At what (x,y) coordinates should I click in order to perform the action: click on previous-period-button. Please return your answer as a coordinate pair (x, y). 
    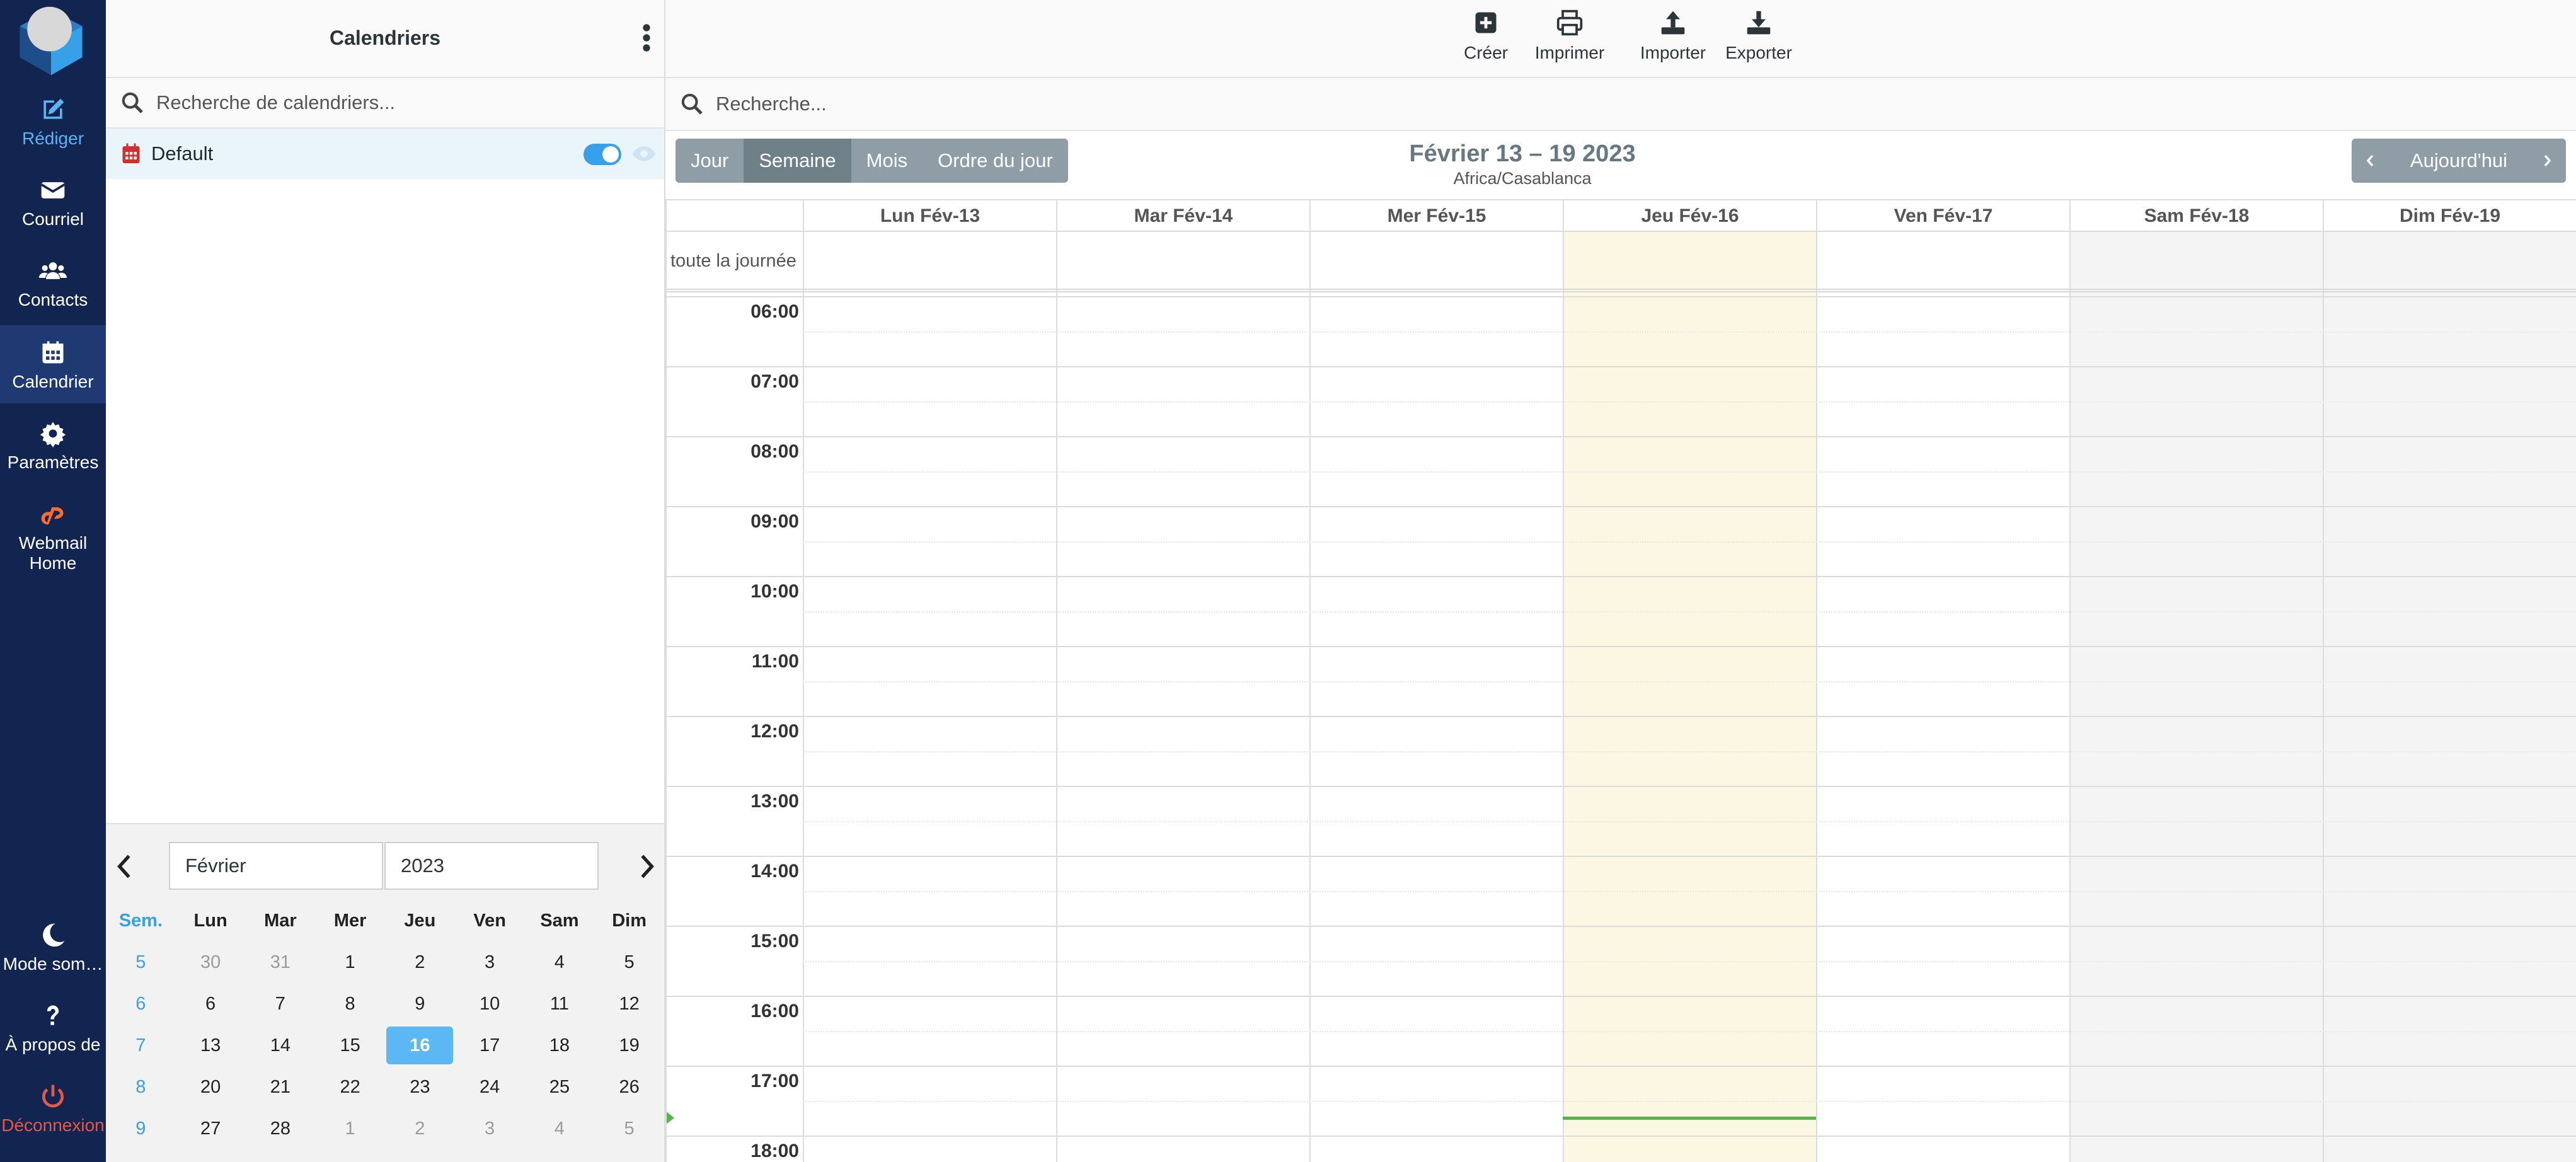
    Looking at the image, I should click on (2370, 161).